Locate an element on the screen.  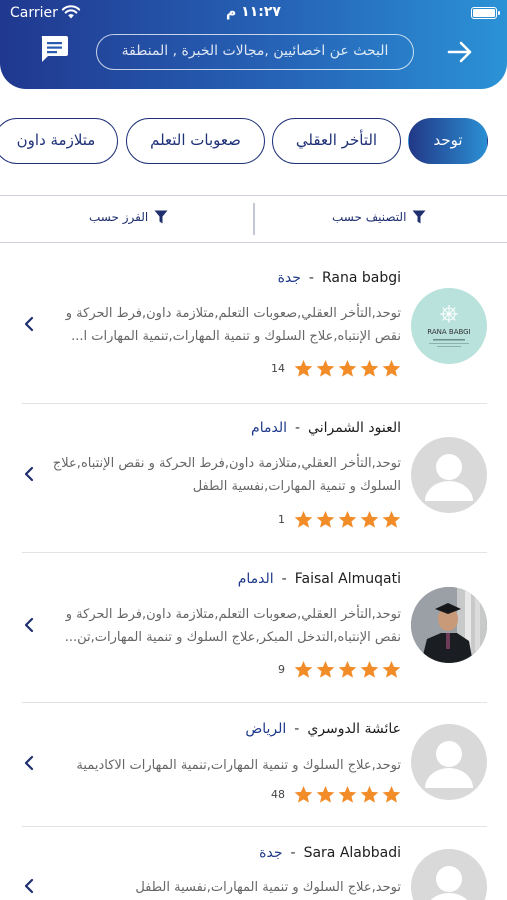
specialist-header: Sara Alabbadi-جدة is located at coordinates (330, 853).